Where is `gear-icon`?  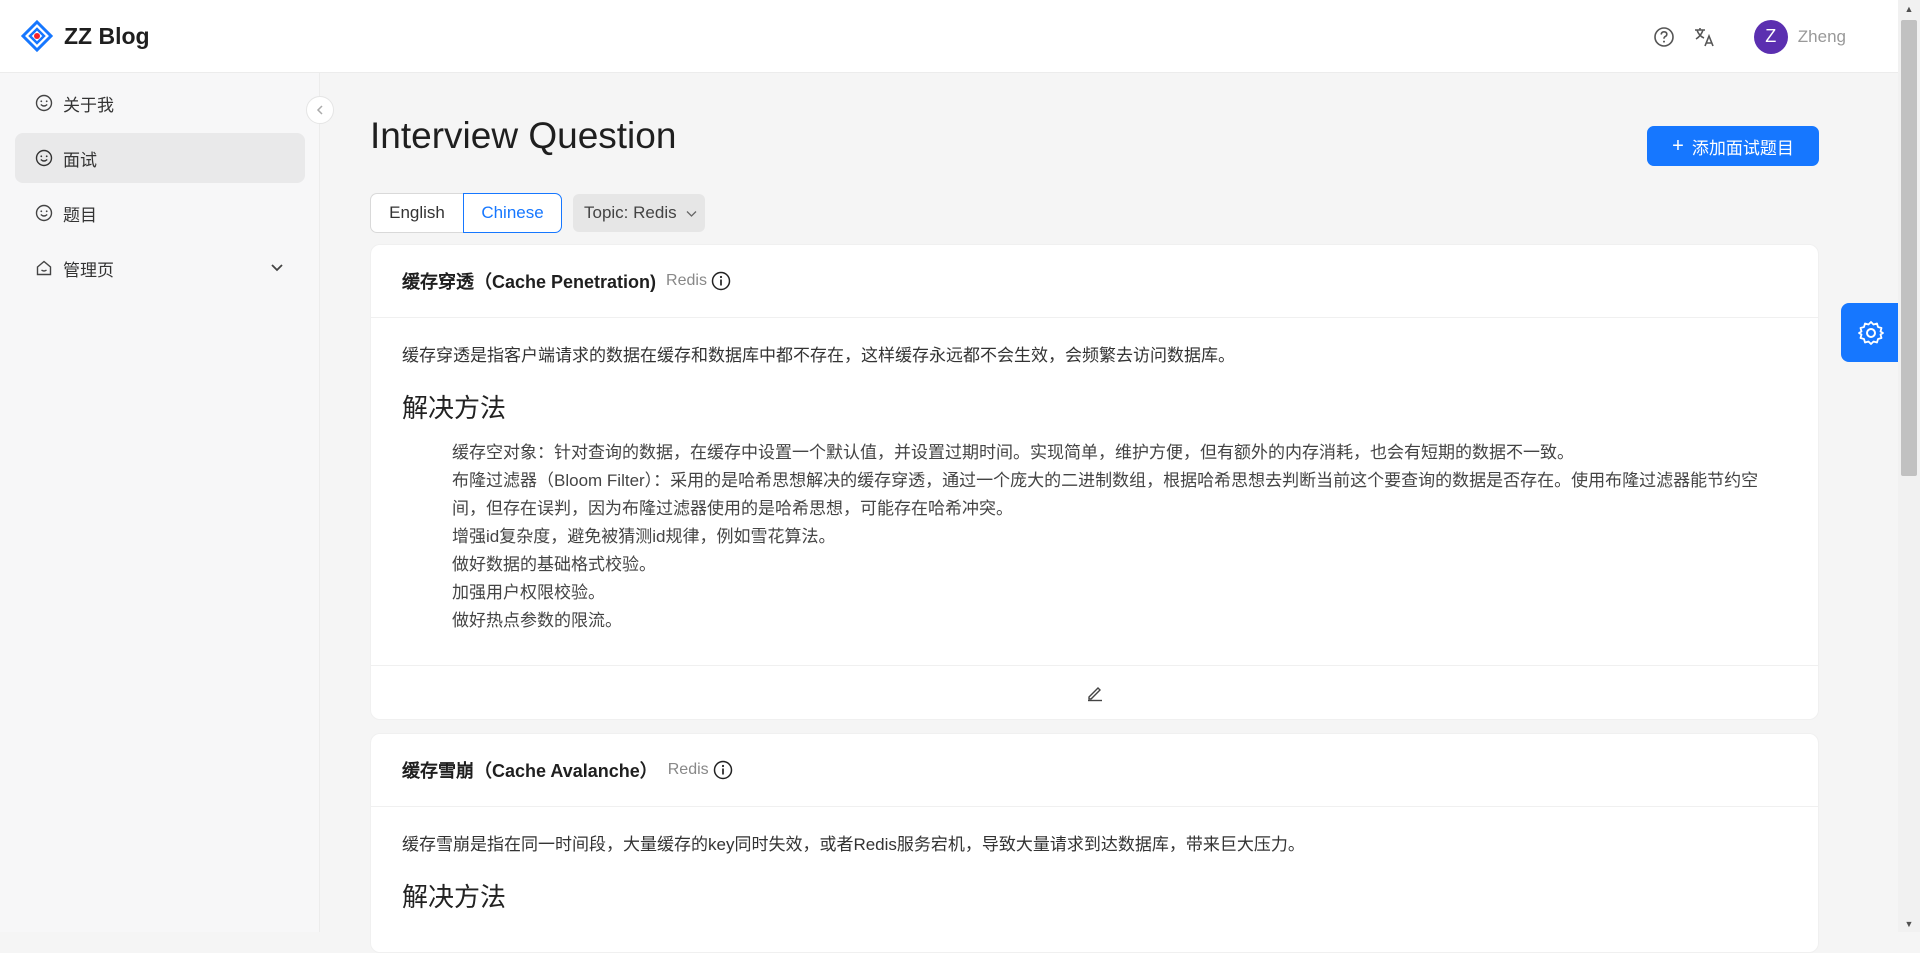 gear-icon is located at coordinates (1871, 332).